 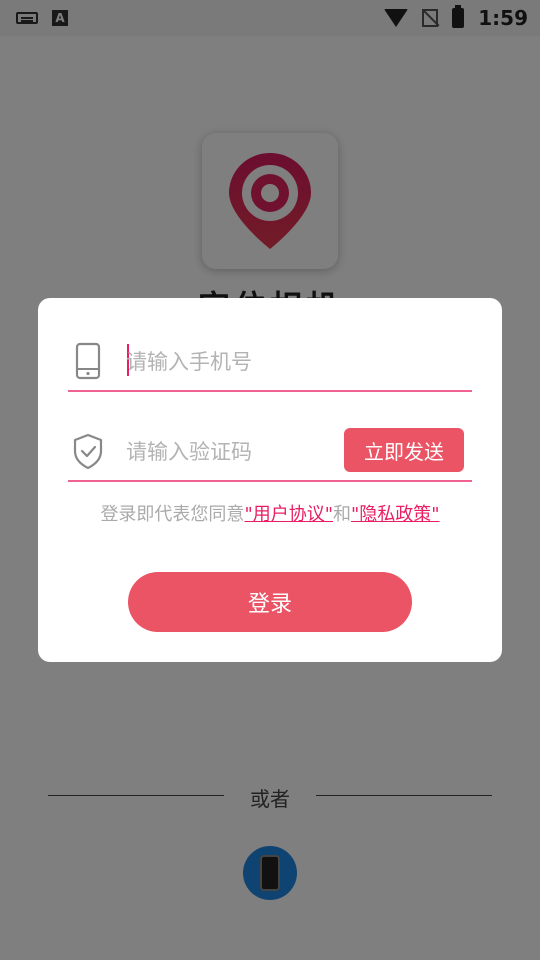 What do you see at coordinates (231, 452) in the screenshot?
I see `verification-code-input` at bounding box center [231, 452].